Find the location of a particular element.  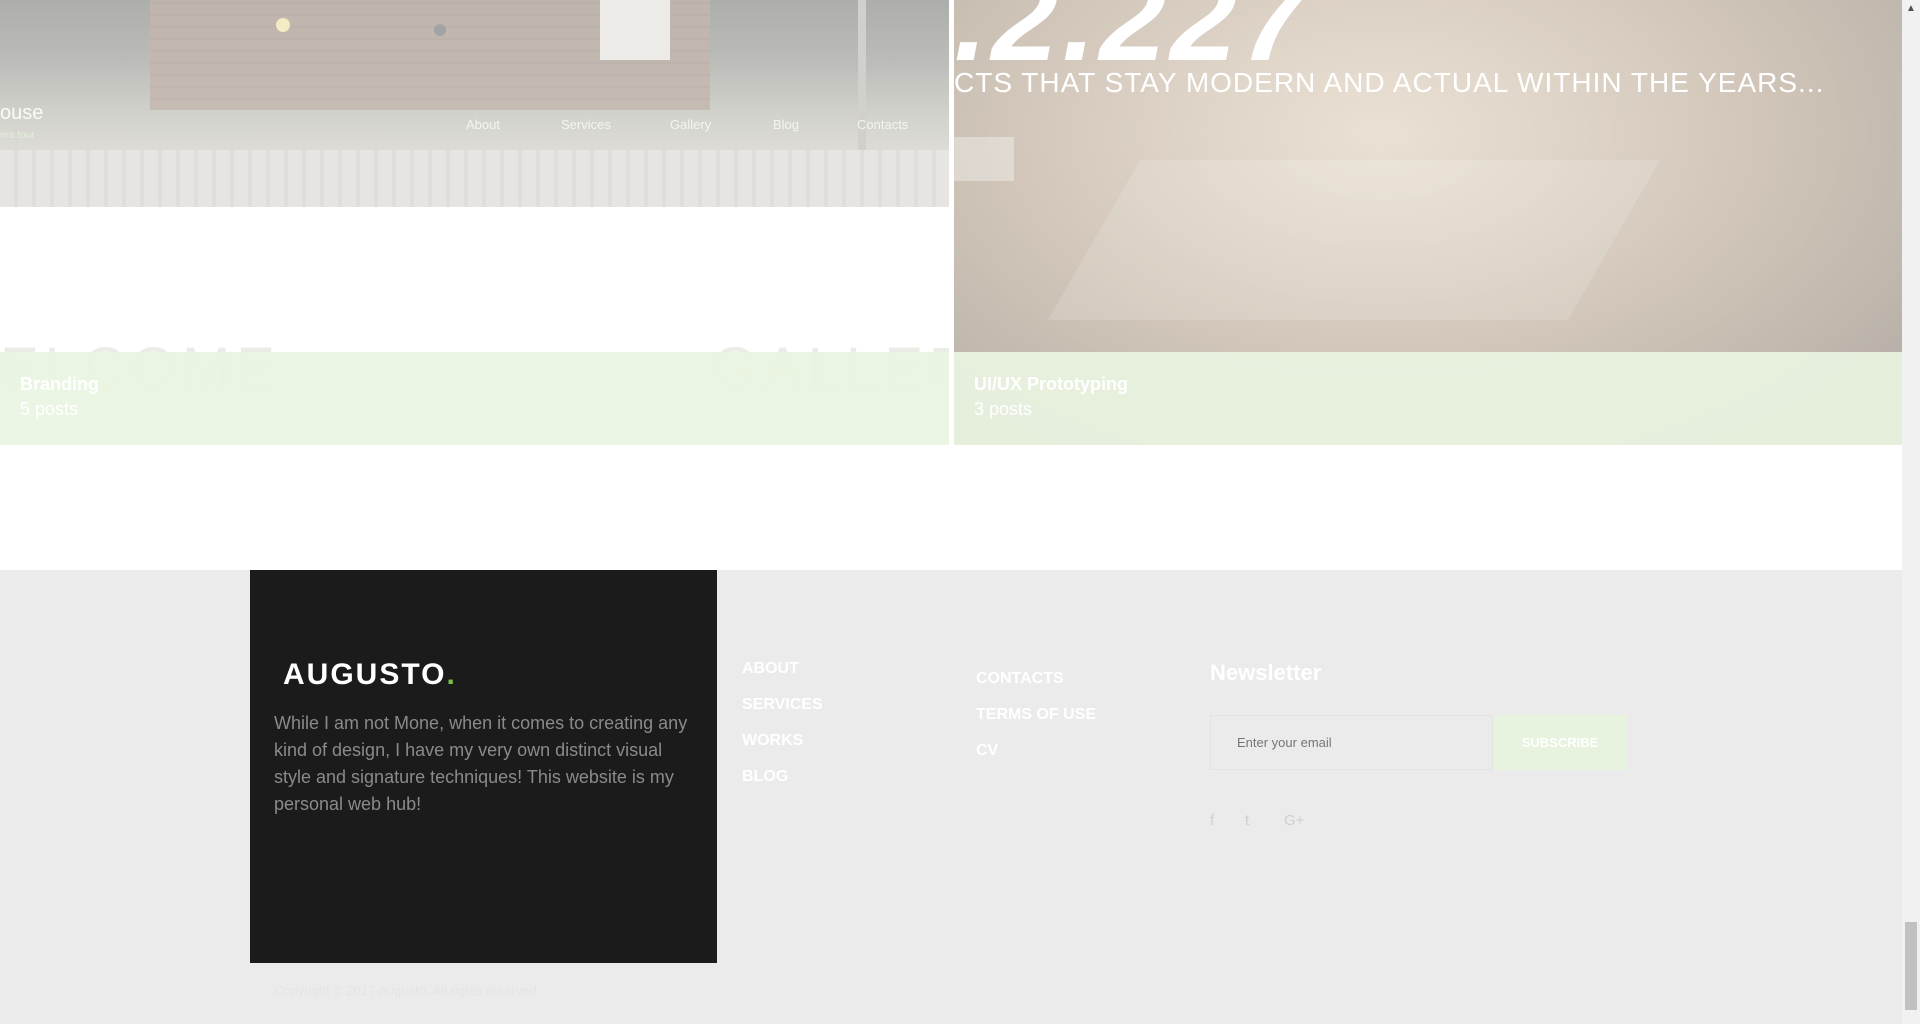

preview-nav-item: Contacts is located at coordinates (883, 124).